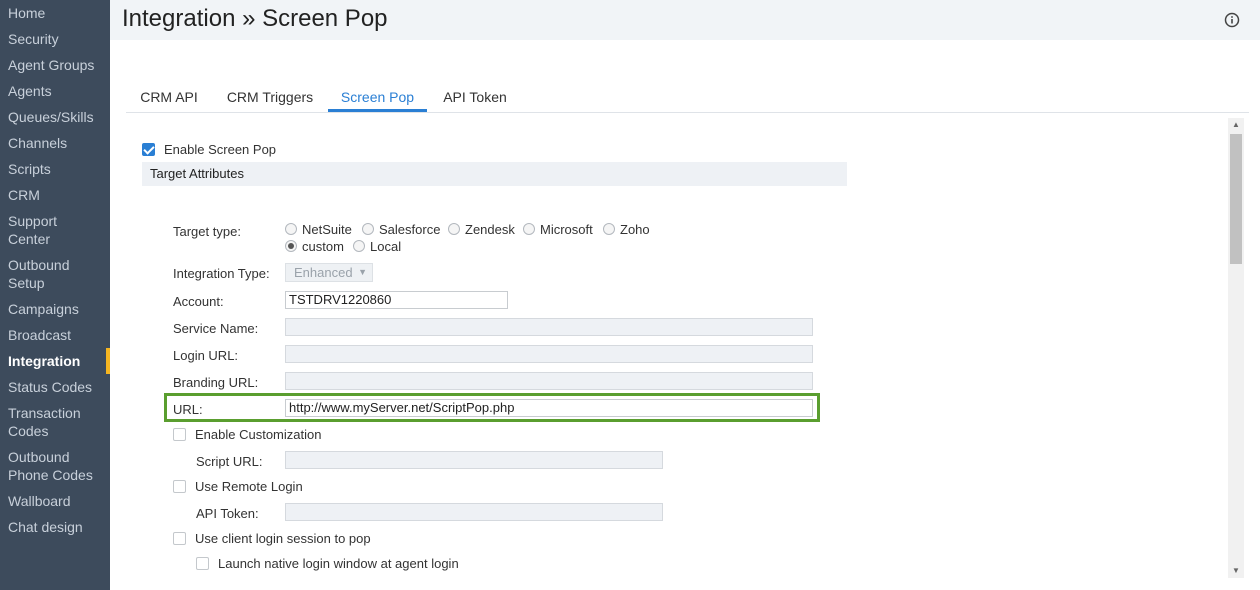  Describe the element at coordinates (490, 229) in the screenshot. I see `radio-zendesk-label: Zendesk` at that location.